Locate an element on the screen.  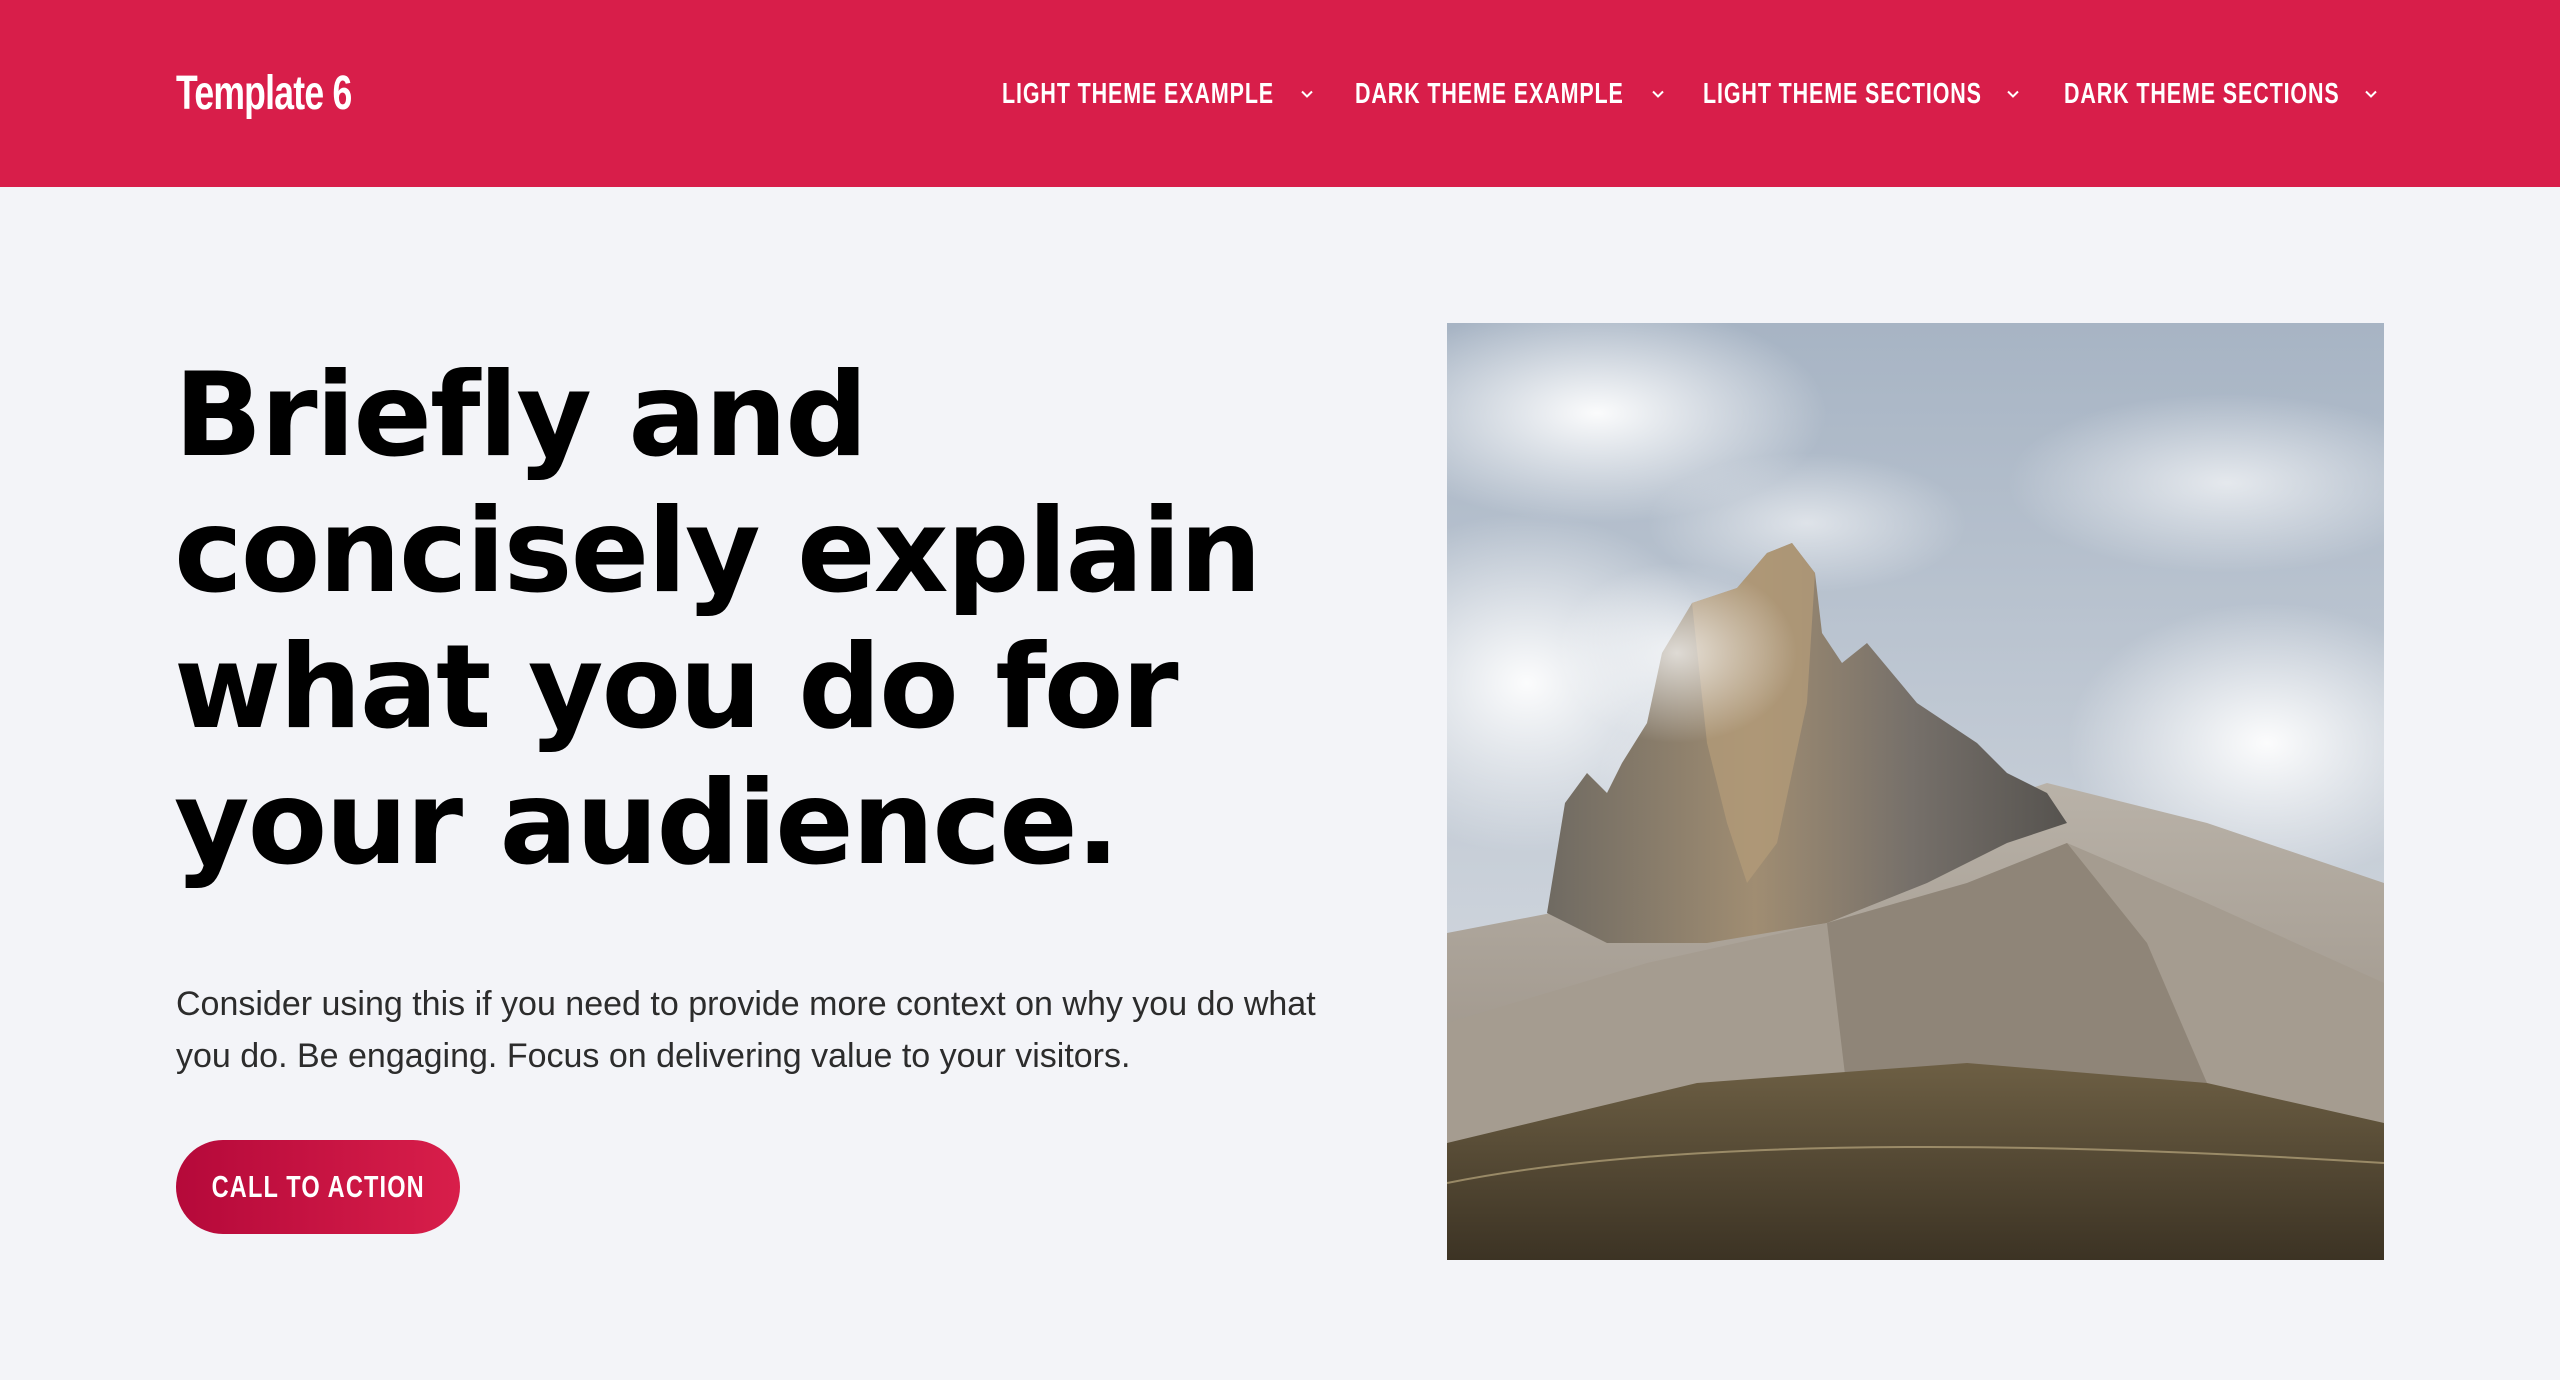
nav-light-theme-sections: LIGHT THEME SECTIONS is located at coordinates (1861, 94).